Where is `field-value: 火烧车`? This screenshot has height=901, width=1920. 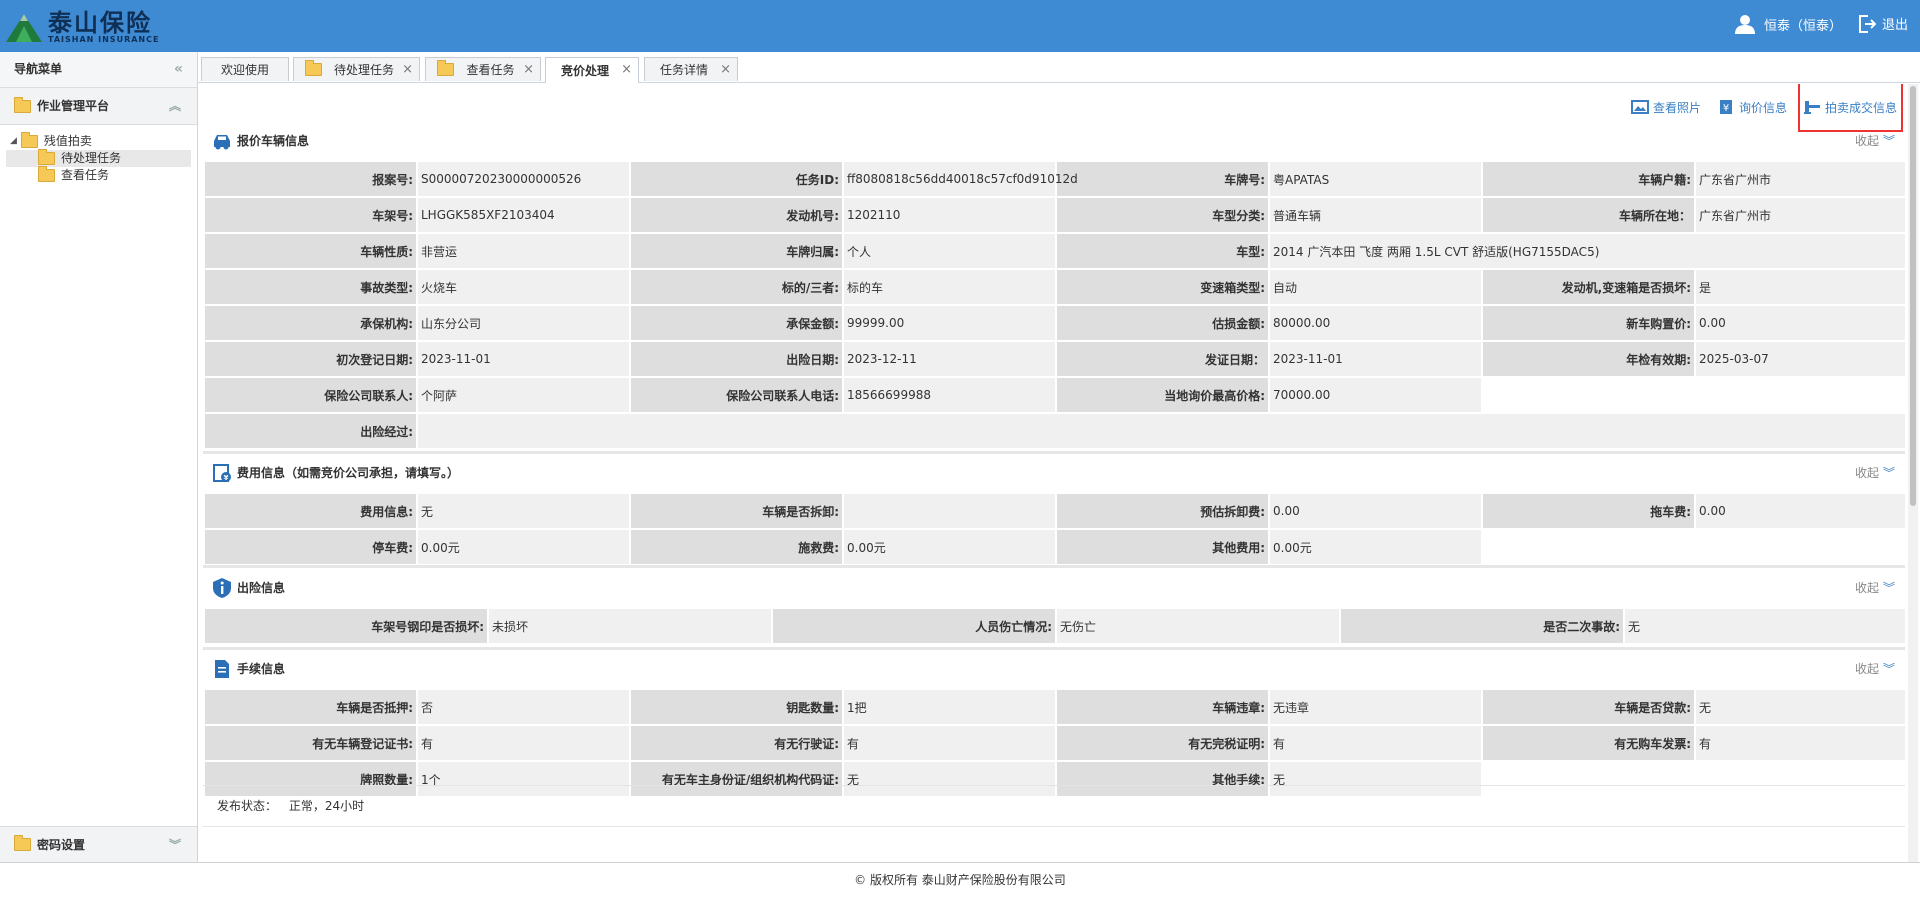 field-value: 火烧车 is located at coordinates (523, 287).